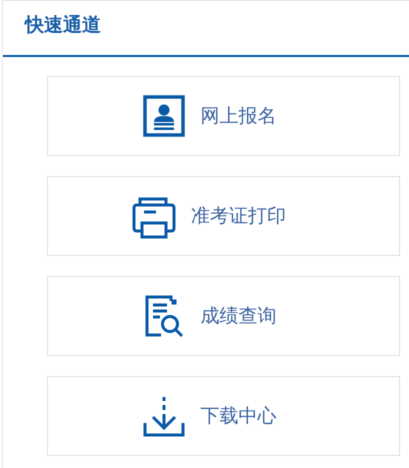 This screenshot has width=409, height=468. What do you see at coordinates (163, 116) in the screenshot?
I see `id-card-icon` at bounding box center [163, 116].